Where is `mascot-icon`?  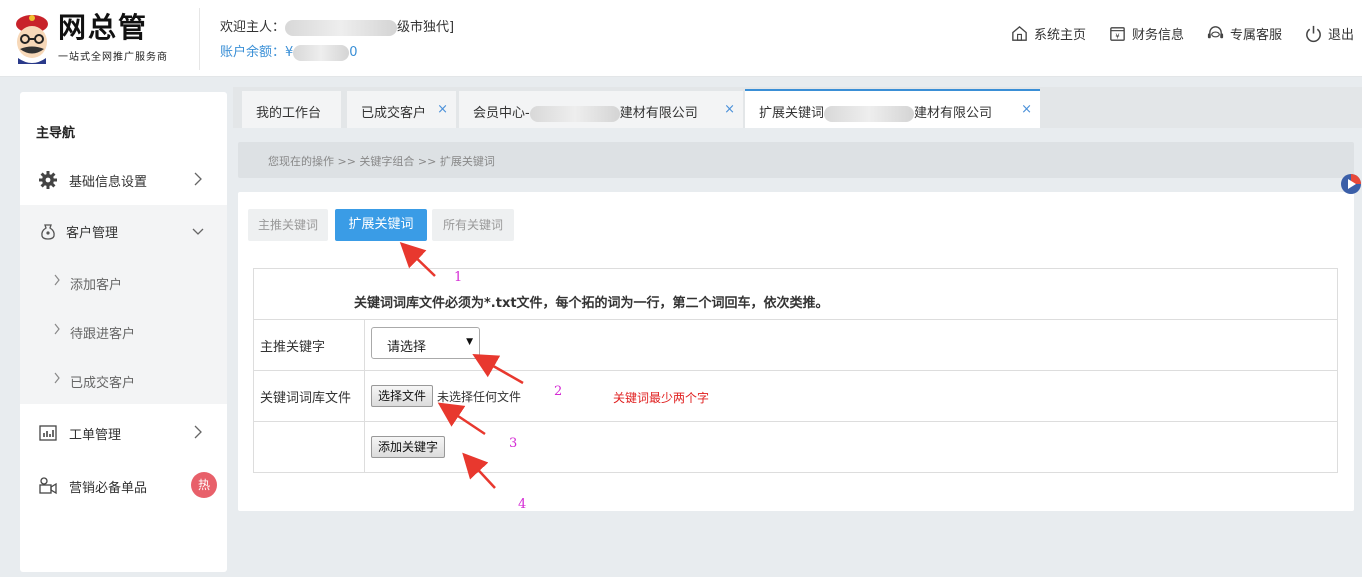
mascot-icon is located at coordinates (32, 39).